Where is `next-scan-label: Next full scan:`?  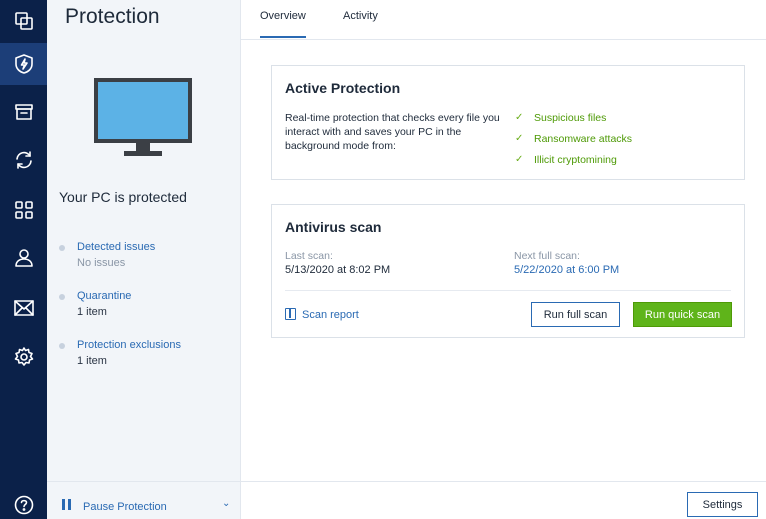 next-scan-label: Next full scan: is located at coordinates (547, 256).